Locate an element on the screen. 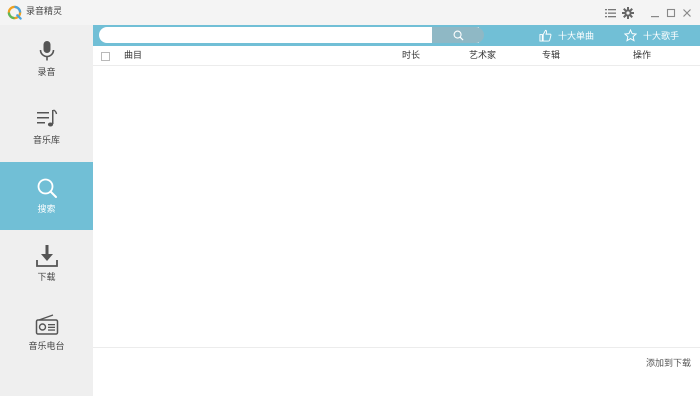  sidebar-item-download: 下载 is located at coordinates (46, 264).